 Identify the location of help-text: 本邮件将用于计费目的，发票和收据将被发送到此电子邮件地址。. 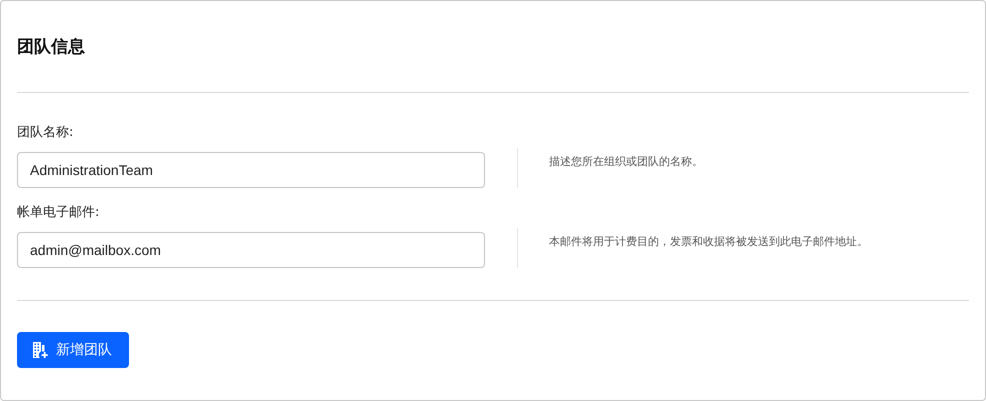
(708, 241).